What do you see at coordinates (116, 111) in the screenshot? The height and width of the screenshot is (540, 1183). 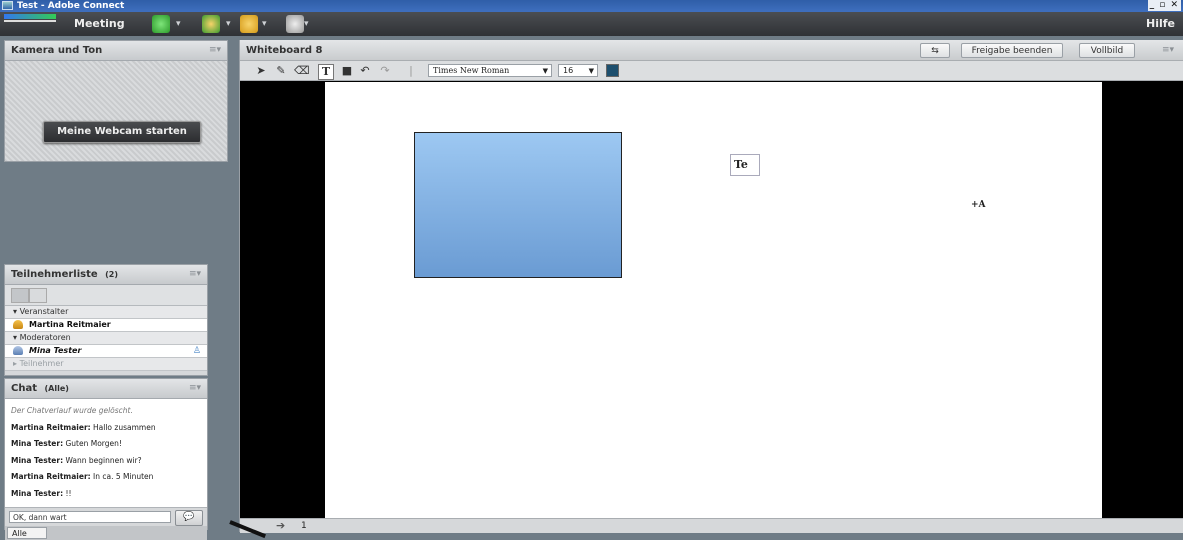 I see `camera-area: Meine Webcam starten` at bounding box center [116, 111].